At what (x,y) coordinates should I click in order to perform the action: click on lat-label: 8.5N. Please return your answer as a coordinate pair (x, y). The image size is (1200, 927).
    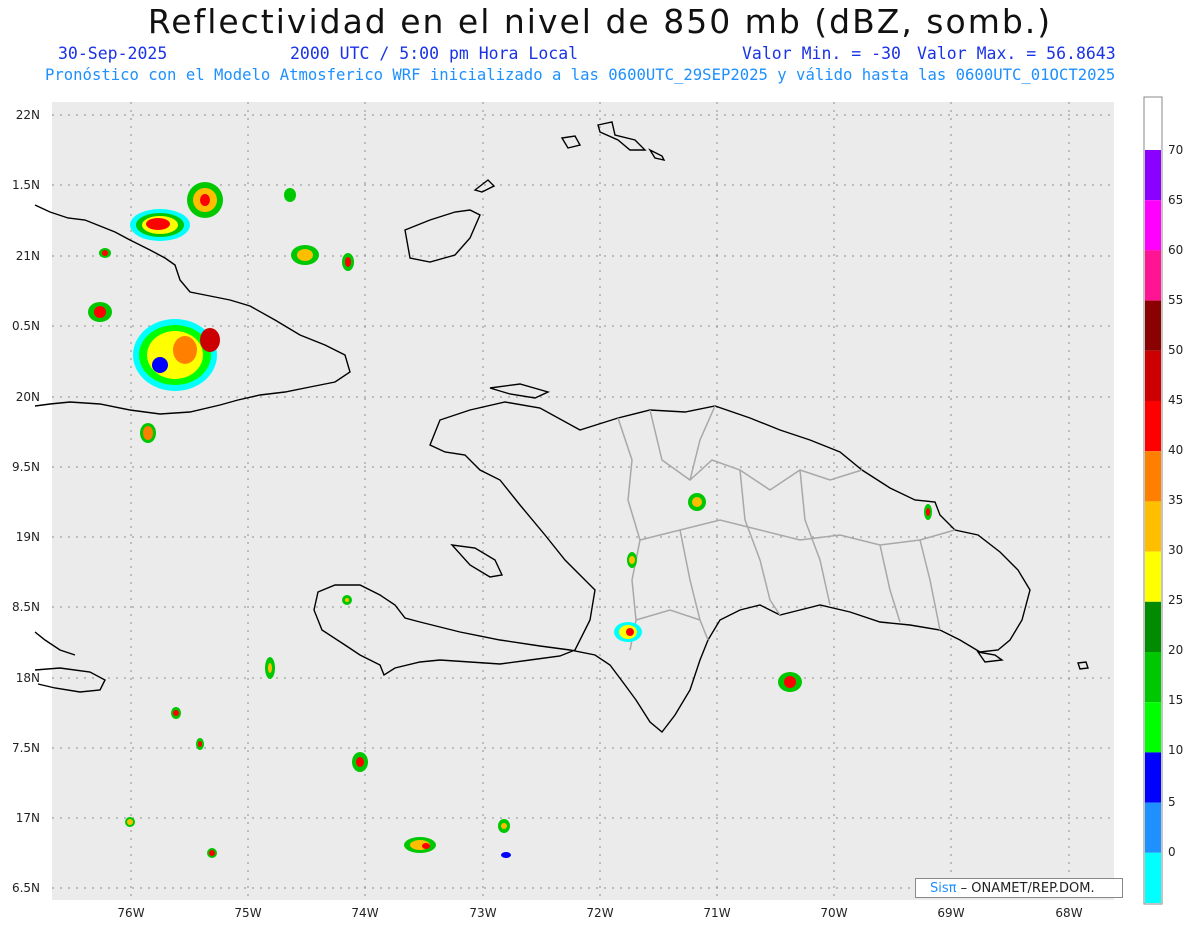
    Looking at the image, I should click on (25, 607).